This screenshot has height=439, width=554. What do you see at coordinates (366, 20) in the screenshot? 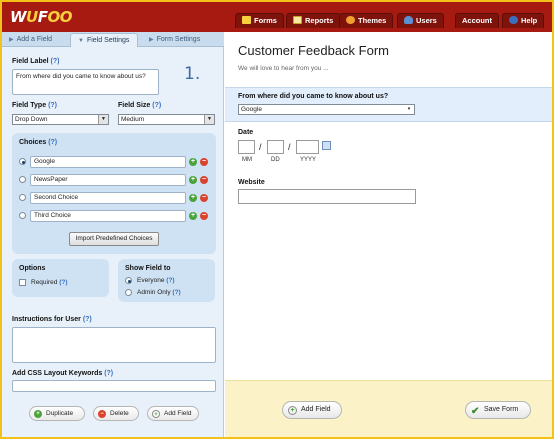
I see `nav-themes: Themes` at bounding box center [366, 20].